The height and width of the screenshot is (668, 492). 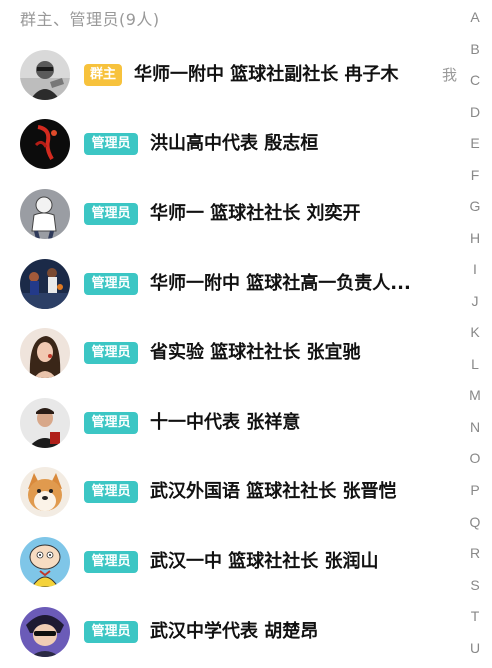 What do you see at coordinates (90, 19) in the screenshot?
I see `section-header: 群主、管理员(9人)` at bounding box center [90, 19].